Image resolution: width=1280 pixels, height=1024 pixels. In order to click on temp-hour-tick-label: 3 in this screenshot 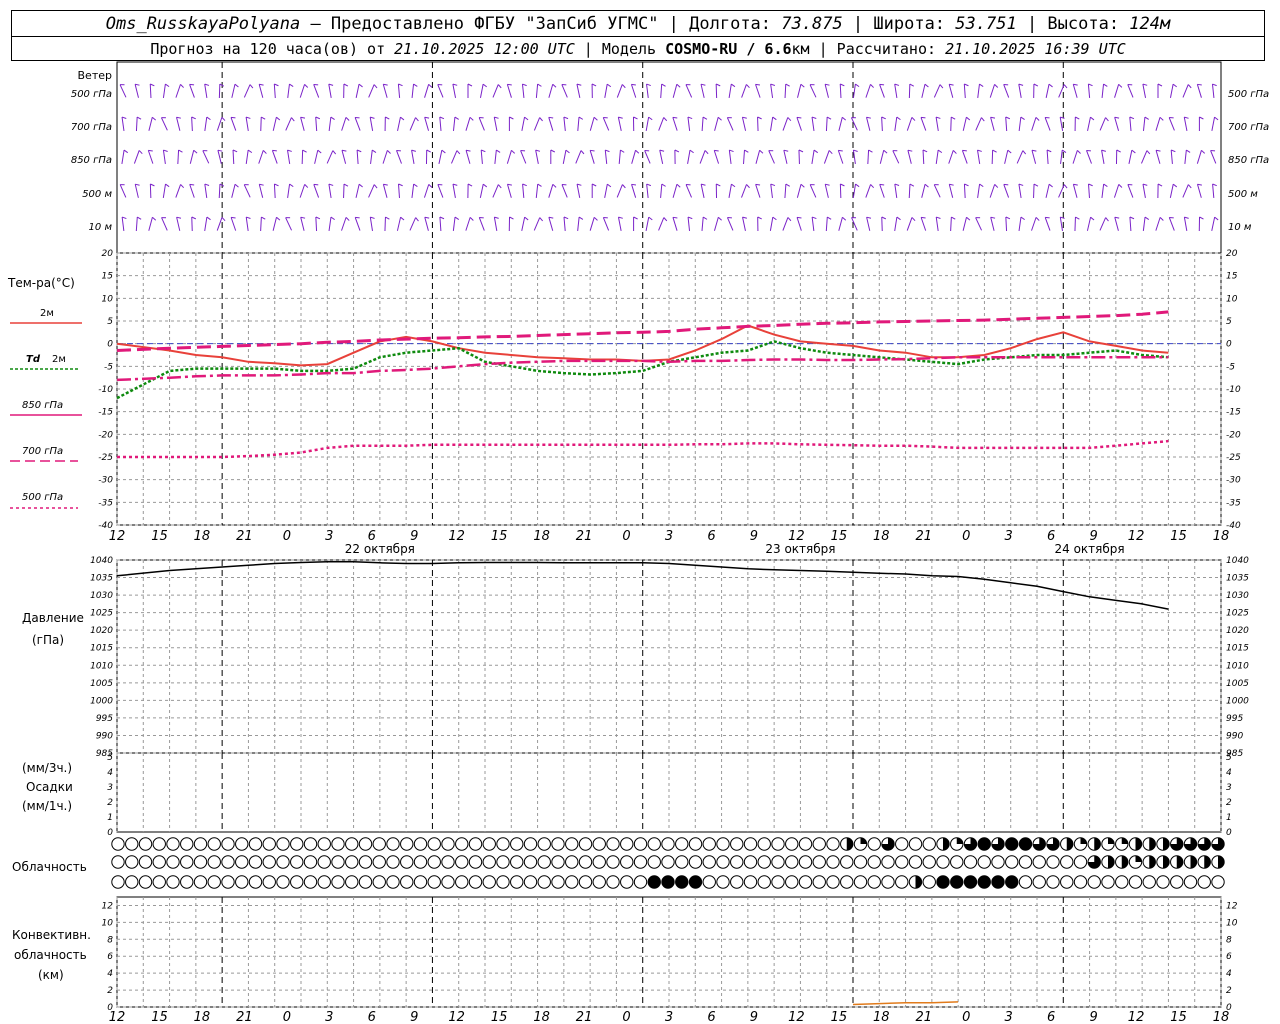, I will do `click(1009, 536)`.